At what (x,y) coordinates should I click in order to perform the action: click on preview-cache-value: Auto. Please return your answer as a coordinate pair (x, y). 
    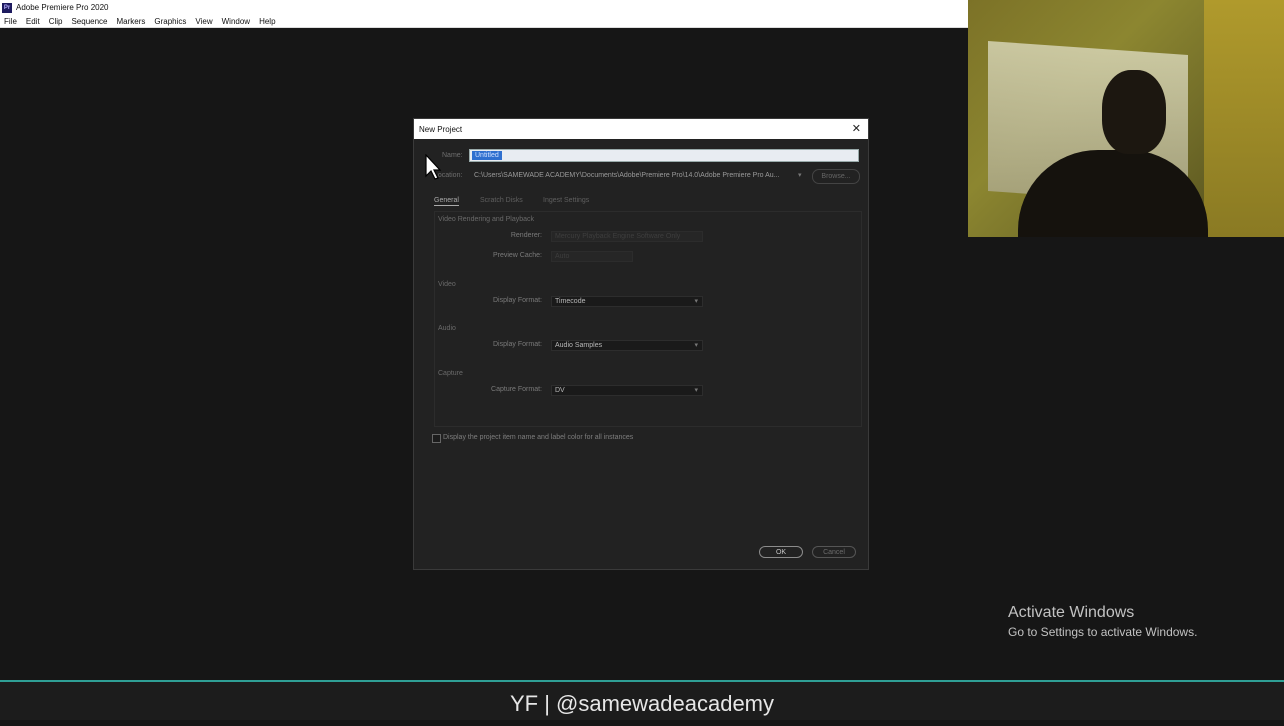
    Looking at the image, I should click on (562, 256).